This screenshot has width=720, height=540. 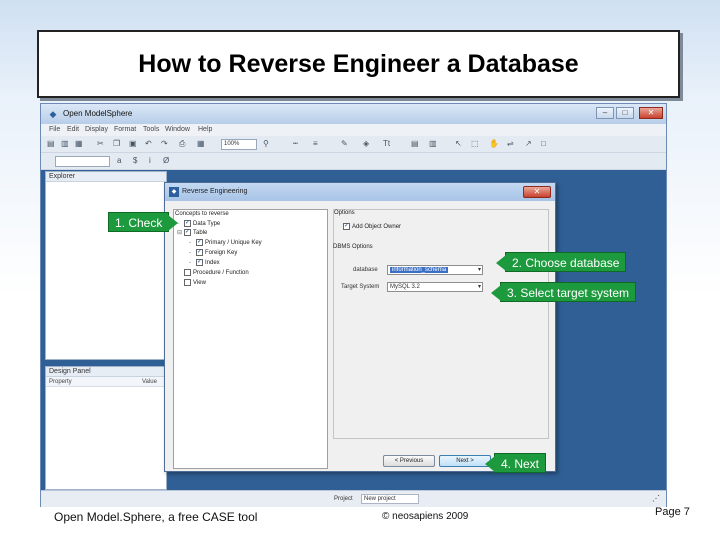 I want to click on checkbox-view, so click(x=187, y=282).